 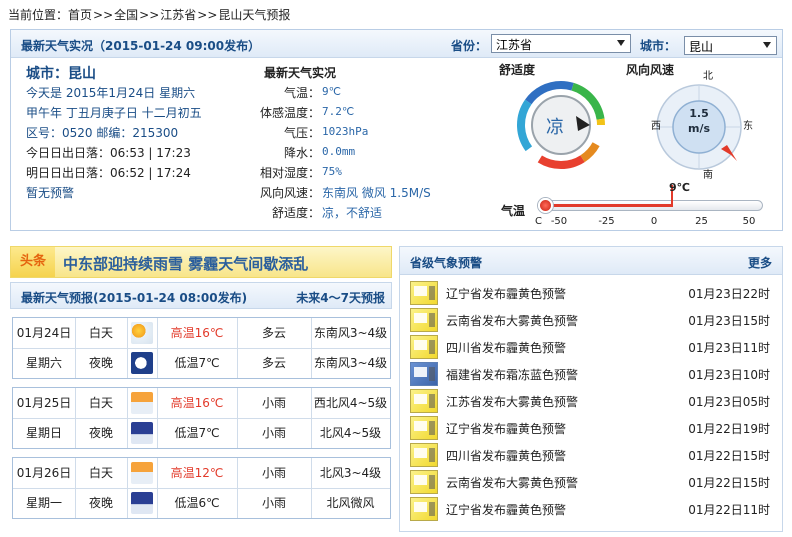 What do you see at coordinates (201, 503) in the screenshot?
I see `forecast-row: 星期一 夜晚 低温6℃ 小雨 北风微风` at bounding box center [201, 503].